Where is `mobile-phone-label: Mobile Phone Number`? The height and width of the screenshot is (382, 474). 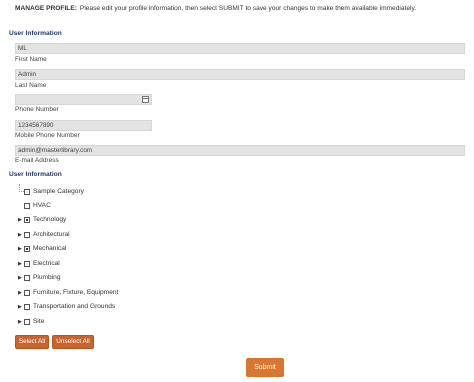 mobile-phone-label: Mobile Phone Number is located at coordinates (47, 135).